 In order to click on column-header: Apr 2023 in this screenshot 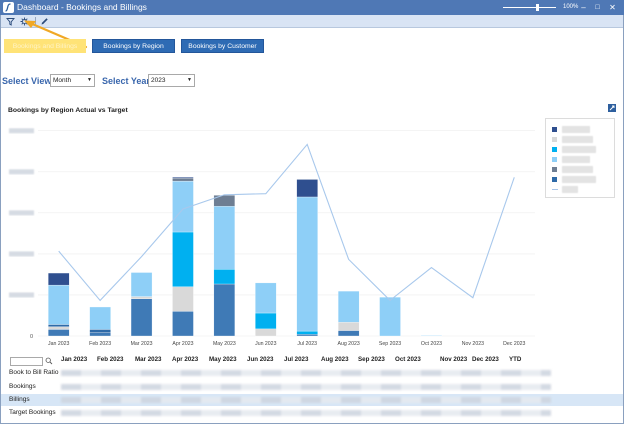, I will do `click(185, 359)`.